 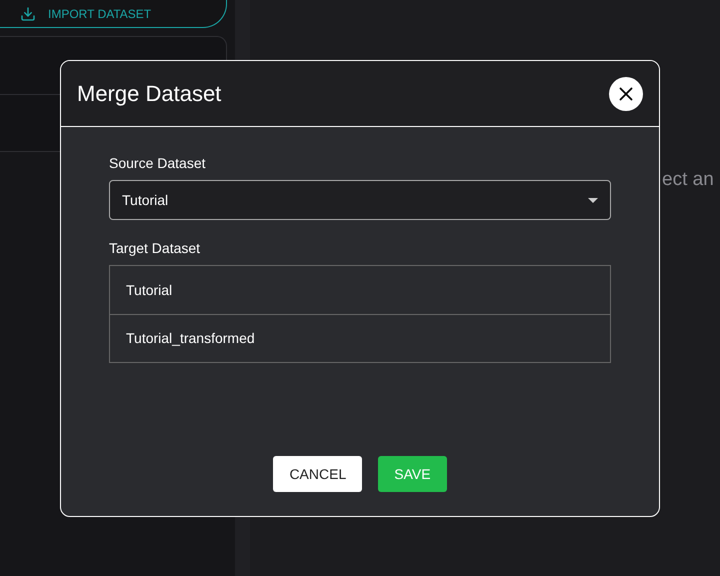 What do you see at coordinates (360, 200) in the screenshot?
I see `source-select: Tutorial` at bounding box center [360, 200].